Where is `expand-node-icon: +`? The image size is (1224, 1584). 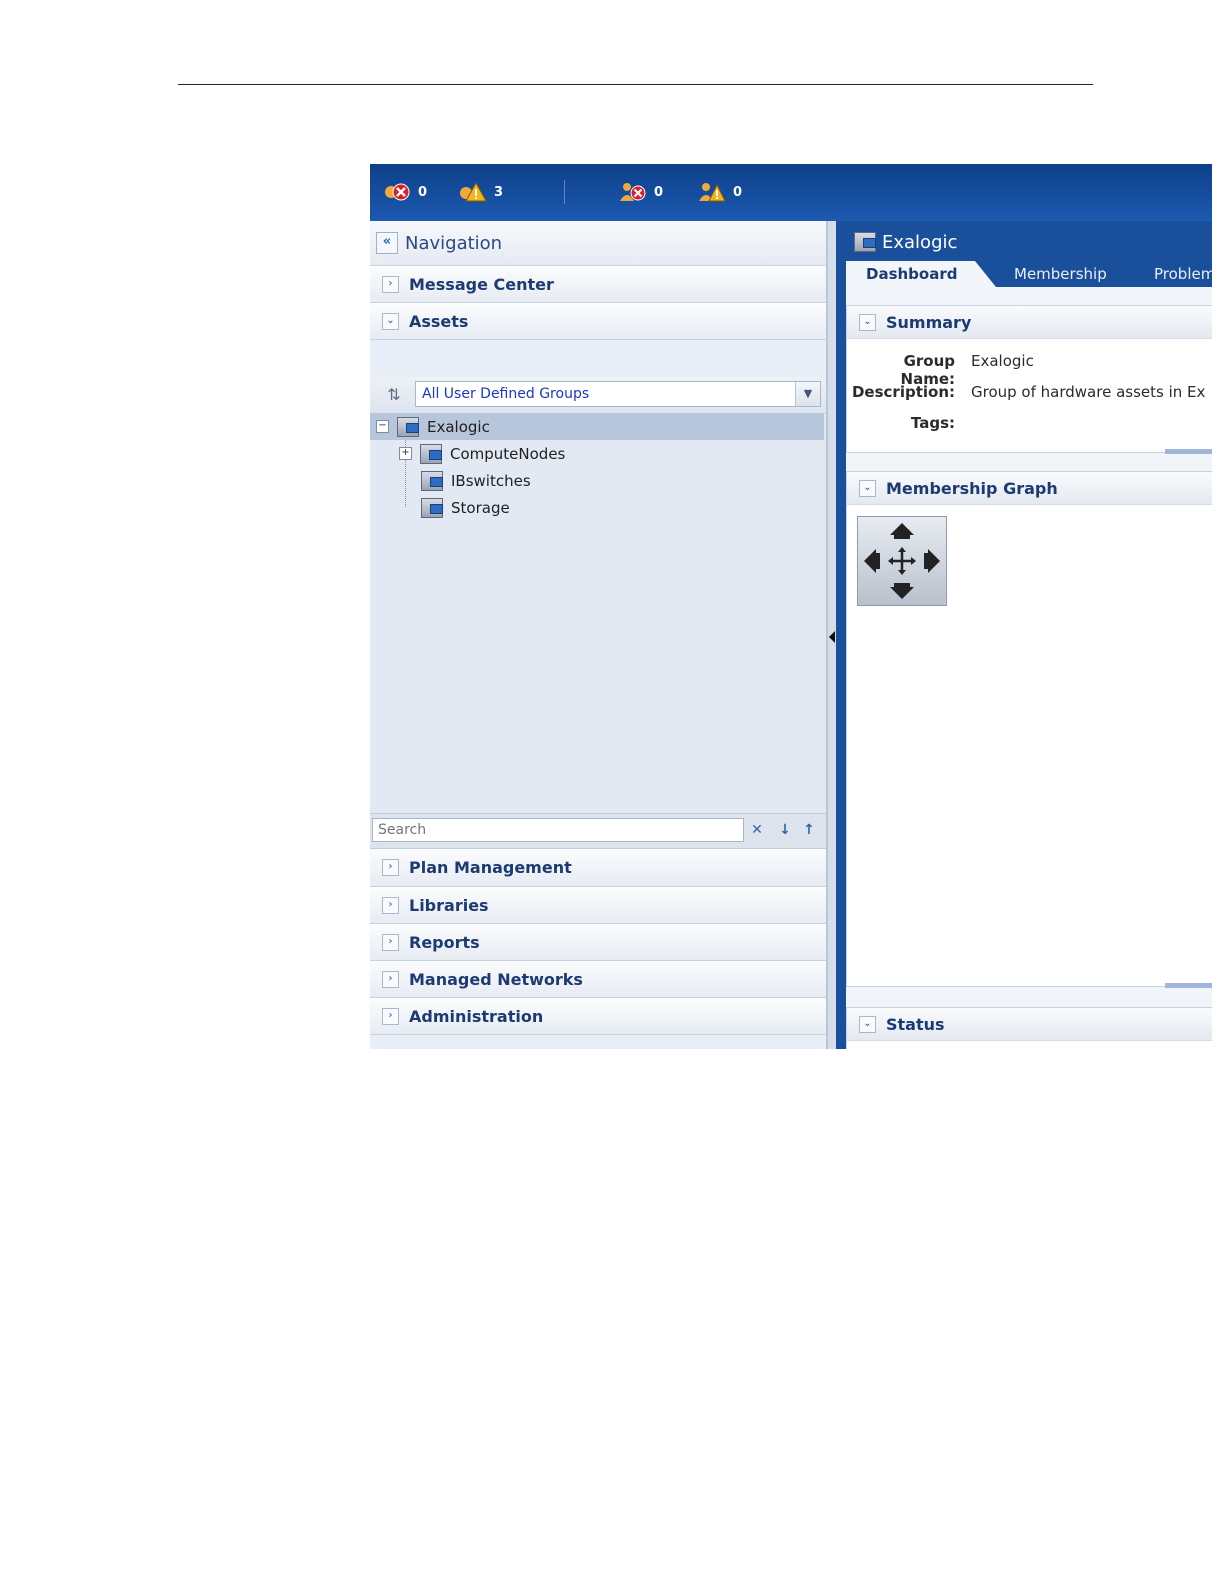 expand-node-icon: + is located at coordinates (405, 453).